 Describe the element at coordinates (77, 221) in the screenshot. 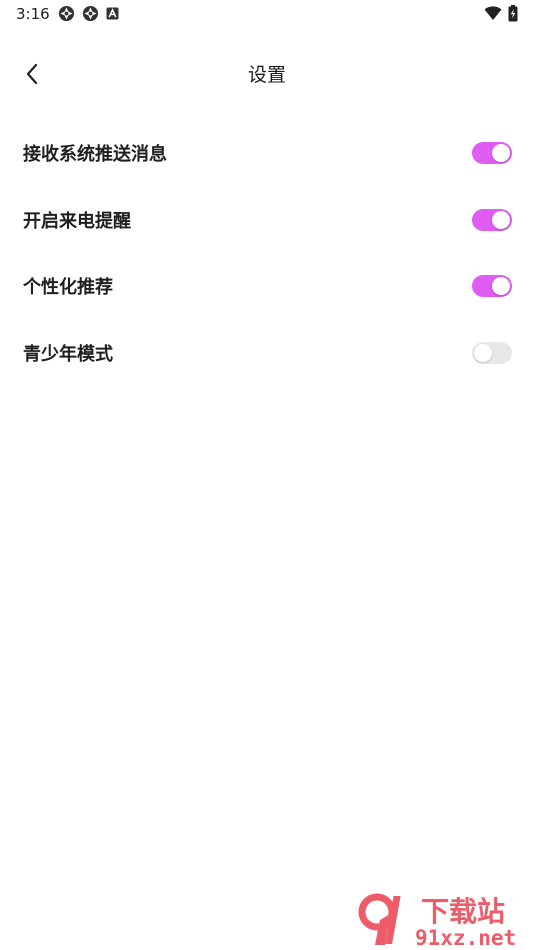

I see `setting-label: 开启来电提醒` at that location.